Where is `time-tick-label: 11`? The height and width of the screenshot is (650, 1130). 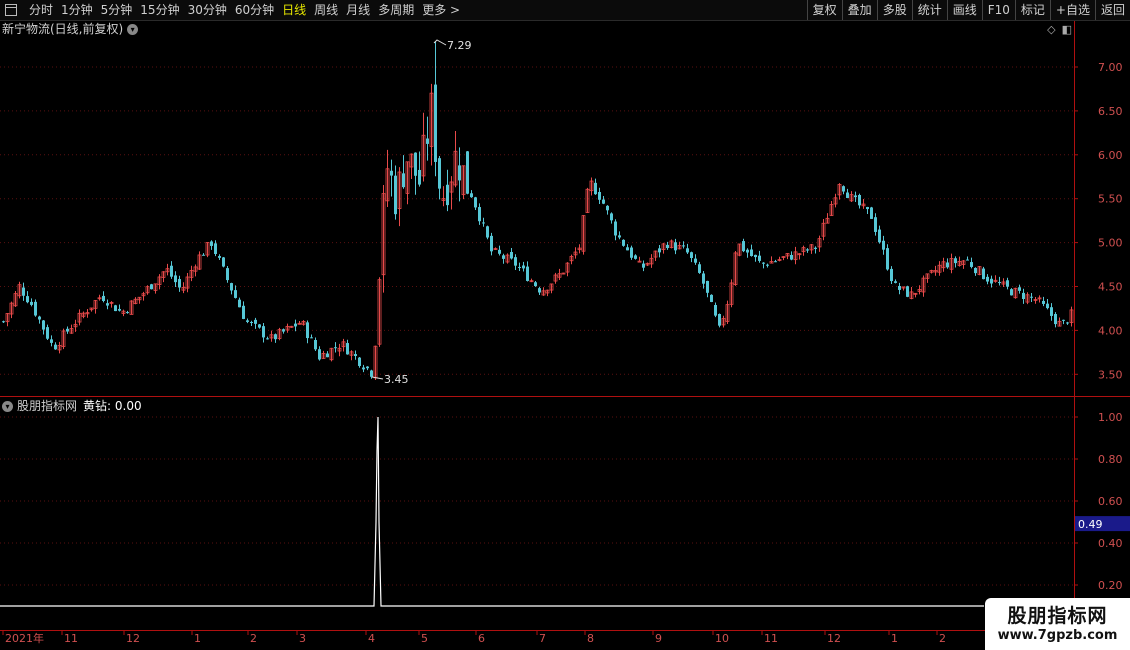
time-tick-label: 11 is located at coordinates (771, 638).